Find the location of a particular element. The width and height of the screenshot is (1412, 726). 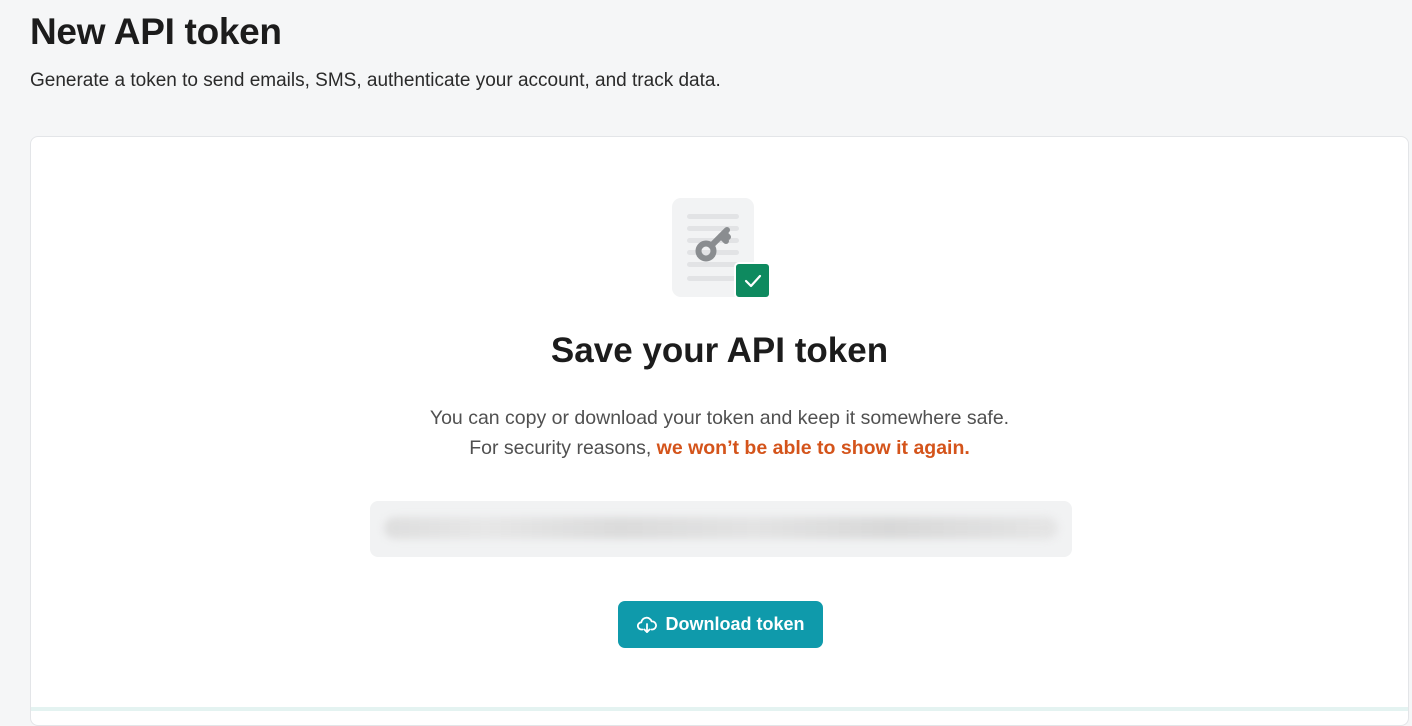

api-token-field is located at coordinates (721, 529).